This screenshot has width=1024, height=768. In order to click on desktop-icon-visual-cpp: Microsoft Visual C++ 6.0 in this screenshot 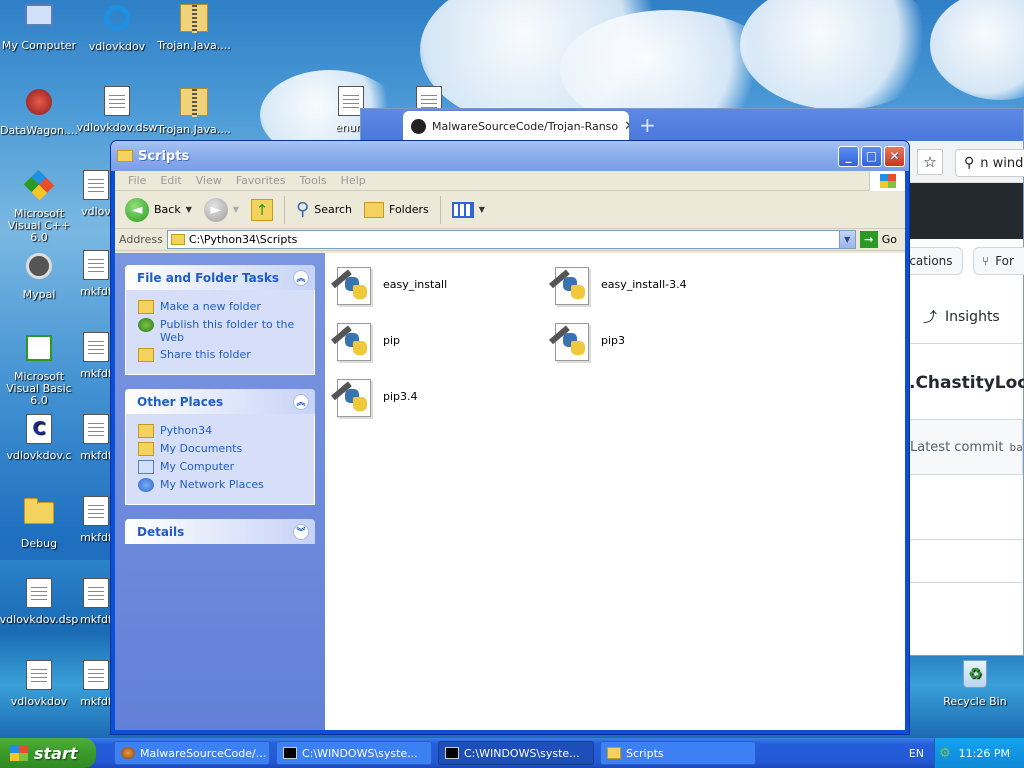, I will do `click(40, 206)`.